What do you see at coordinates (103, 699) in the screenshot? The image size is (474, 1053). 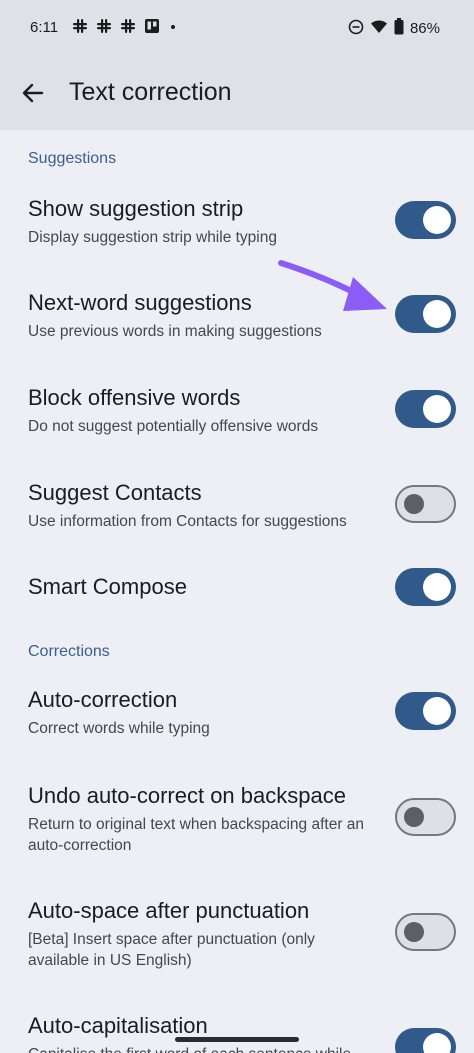 I see `setting-title: Auto-correction` at bounding box center [103, 699].